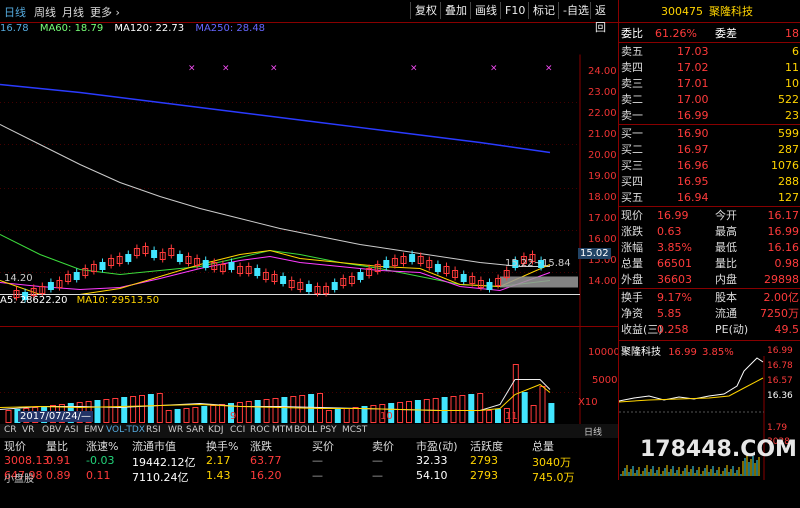 The image size is (800, 508). What do you see at coordinates (632, 67) in the screenshot?
I see `orderbook-label: 卖四` at bounding box center [632, 67].